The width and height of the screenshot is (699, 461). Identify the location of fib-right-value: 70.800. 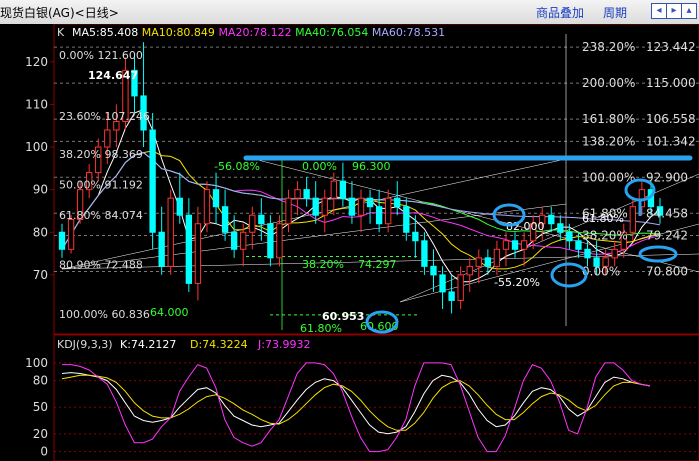
(667, 271).